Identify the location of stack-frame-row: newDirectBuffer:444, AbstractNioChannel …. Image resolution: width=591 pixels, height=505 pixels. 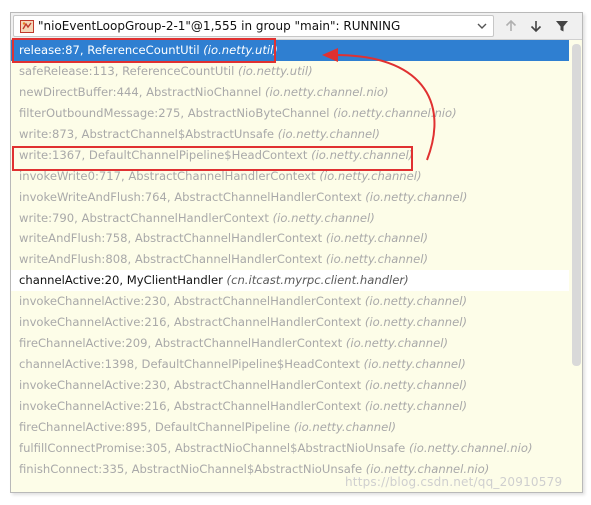
(290, 92).